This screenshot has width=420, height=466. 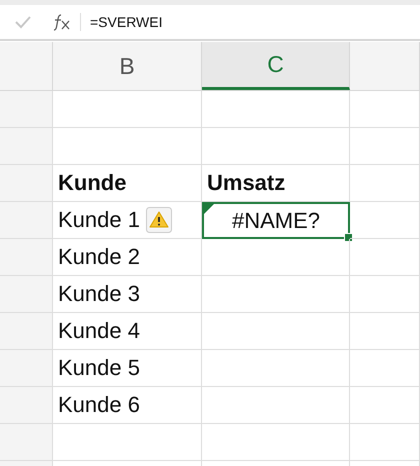 What do you see at coordinates (91, 183) in the screenshot?
I see `cell-text: Kunde` at bounding box center [91, 183].